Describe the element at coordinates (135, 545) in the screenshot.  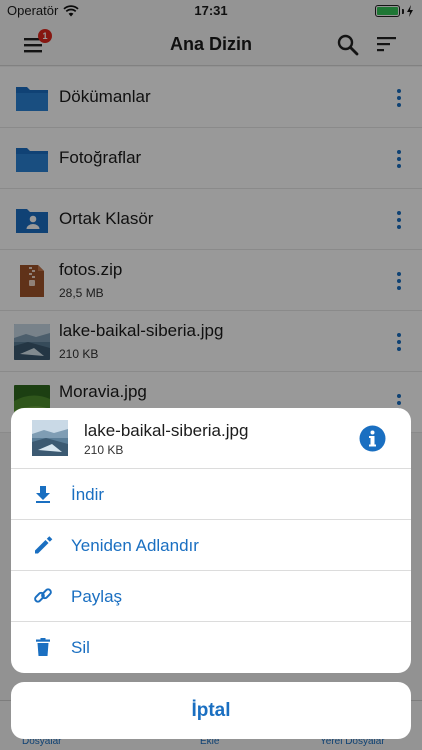
I see `rename-label: Yeniden Adlandır` at that location.